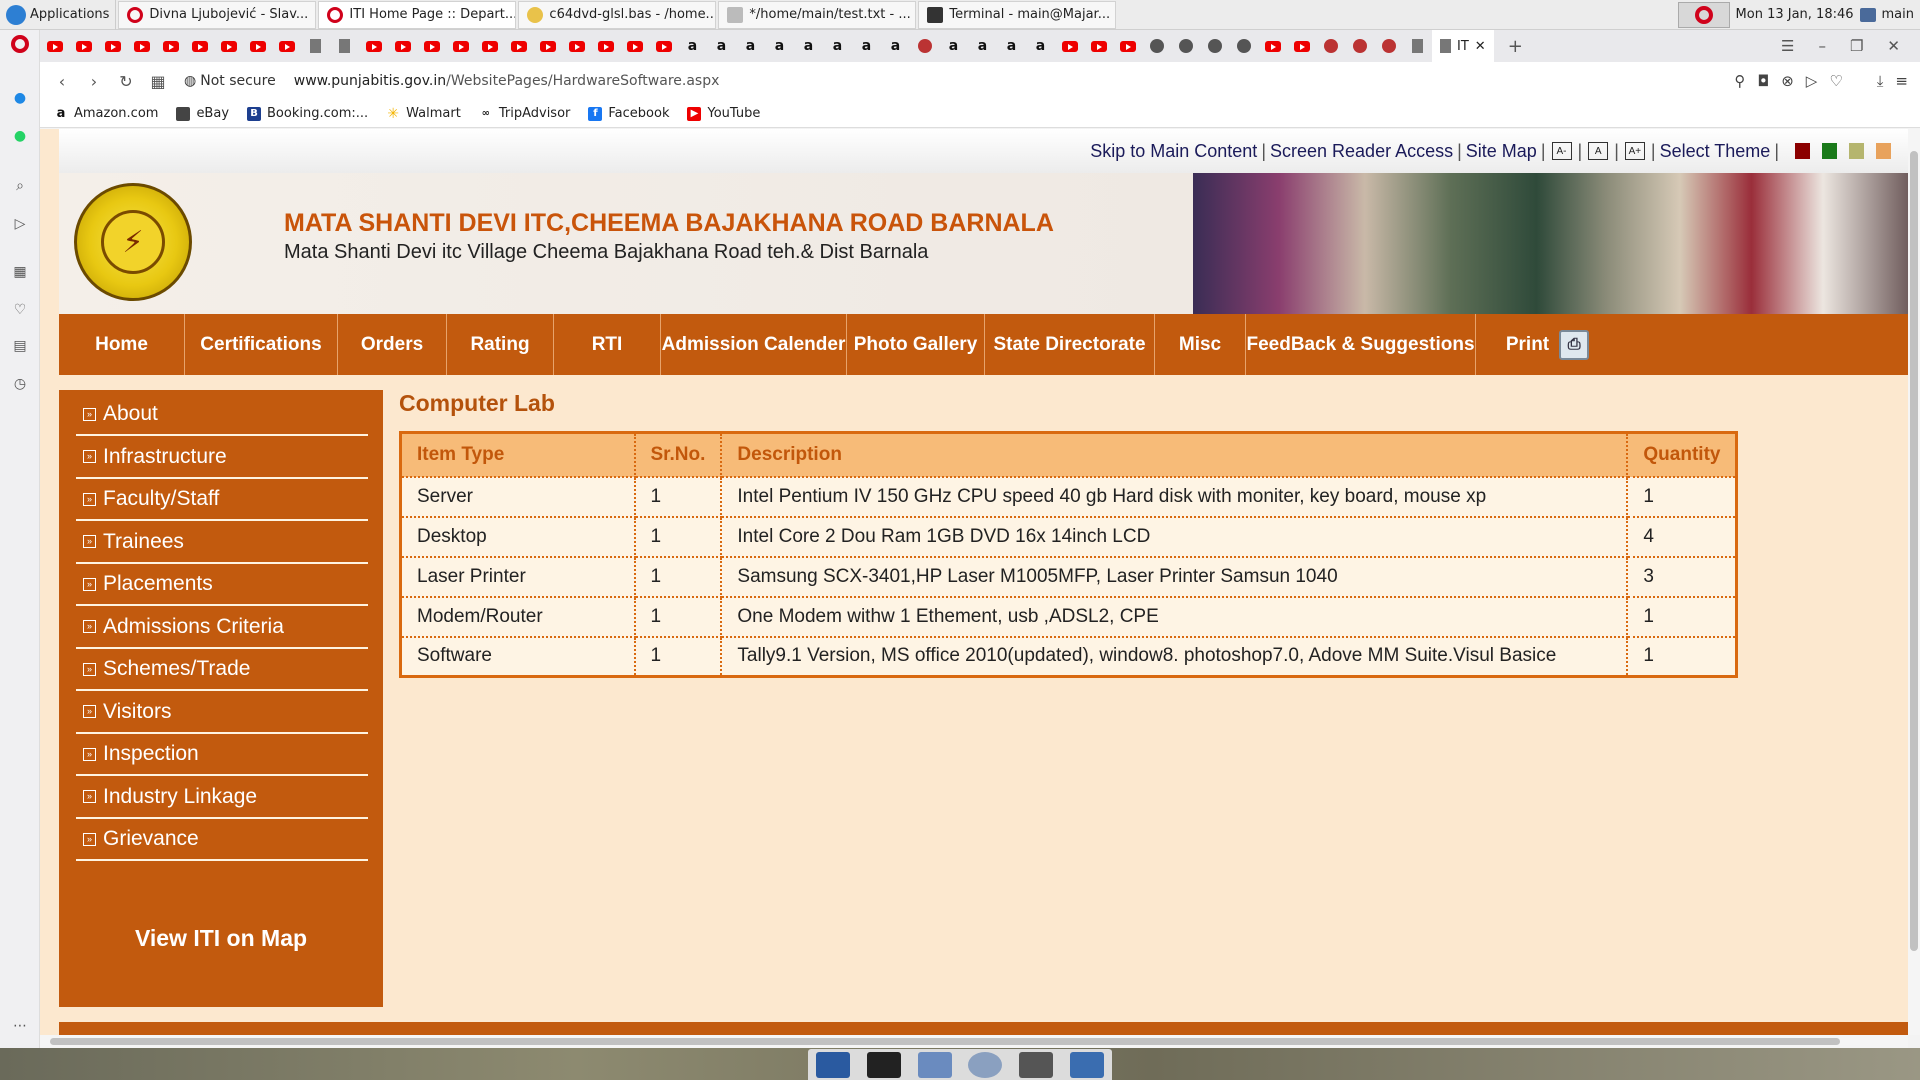  What do you see at coordinates (1739, 81) in the screenshot?
I see `zoom-icon: ⚲` at bounding box center [1739, 81].